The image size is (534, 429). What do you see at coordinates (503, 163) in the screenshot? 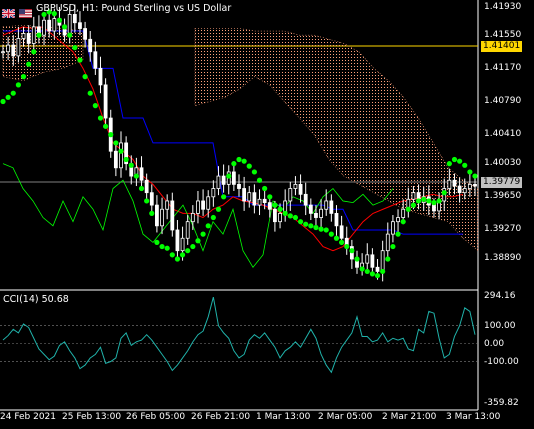
I see `price-axis-label: 1.40030` at bounding box center [503, 163].